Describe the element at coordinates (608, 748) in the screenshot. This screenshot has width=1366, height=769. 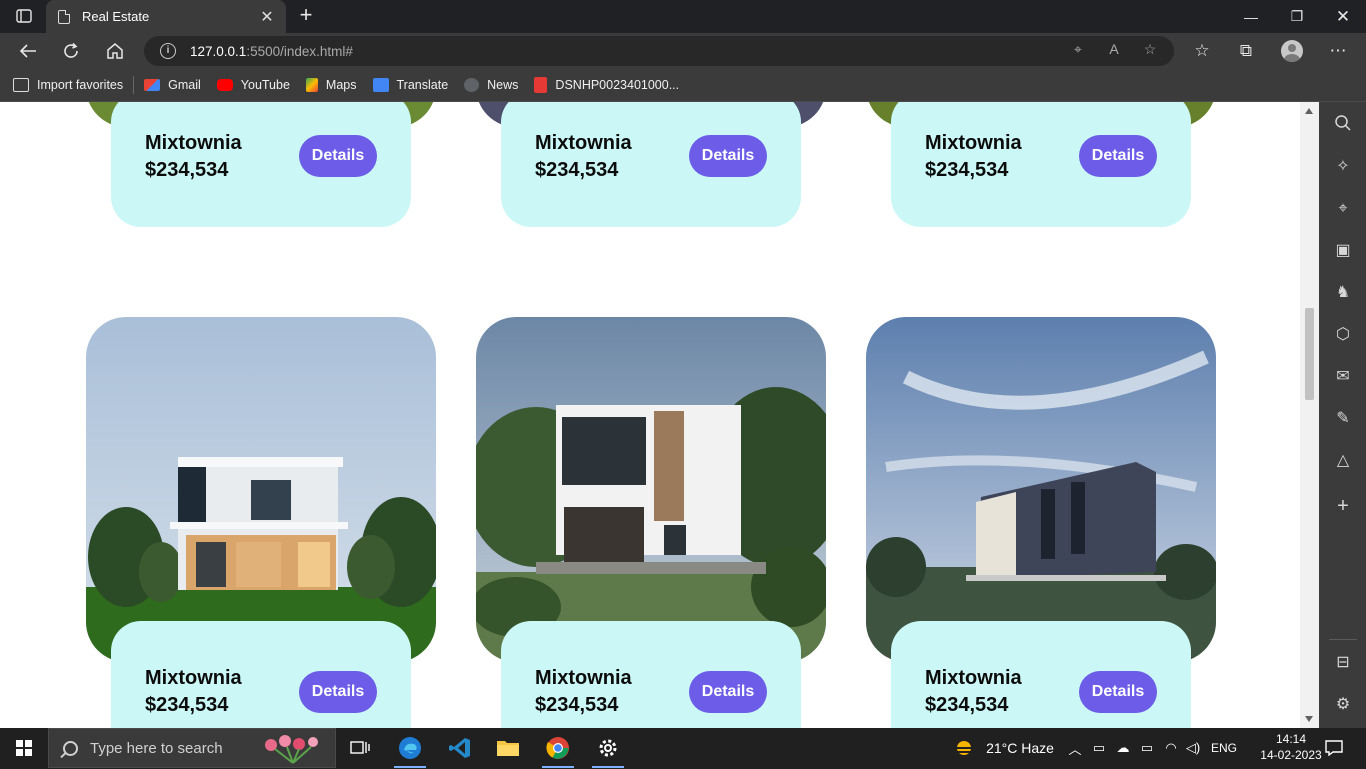
I see `settings-app-icon` at that location.